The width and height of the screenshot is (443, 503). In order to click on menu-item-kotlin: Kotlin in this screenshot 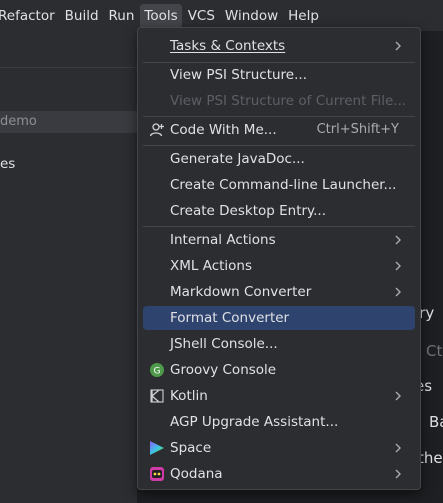, I will do `click(279, 396)`.